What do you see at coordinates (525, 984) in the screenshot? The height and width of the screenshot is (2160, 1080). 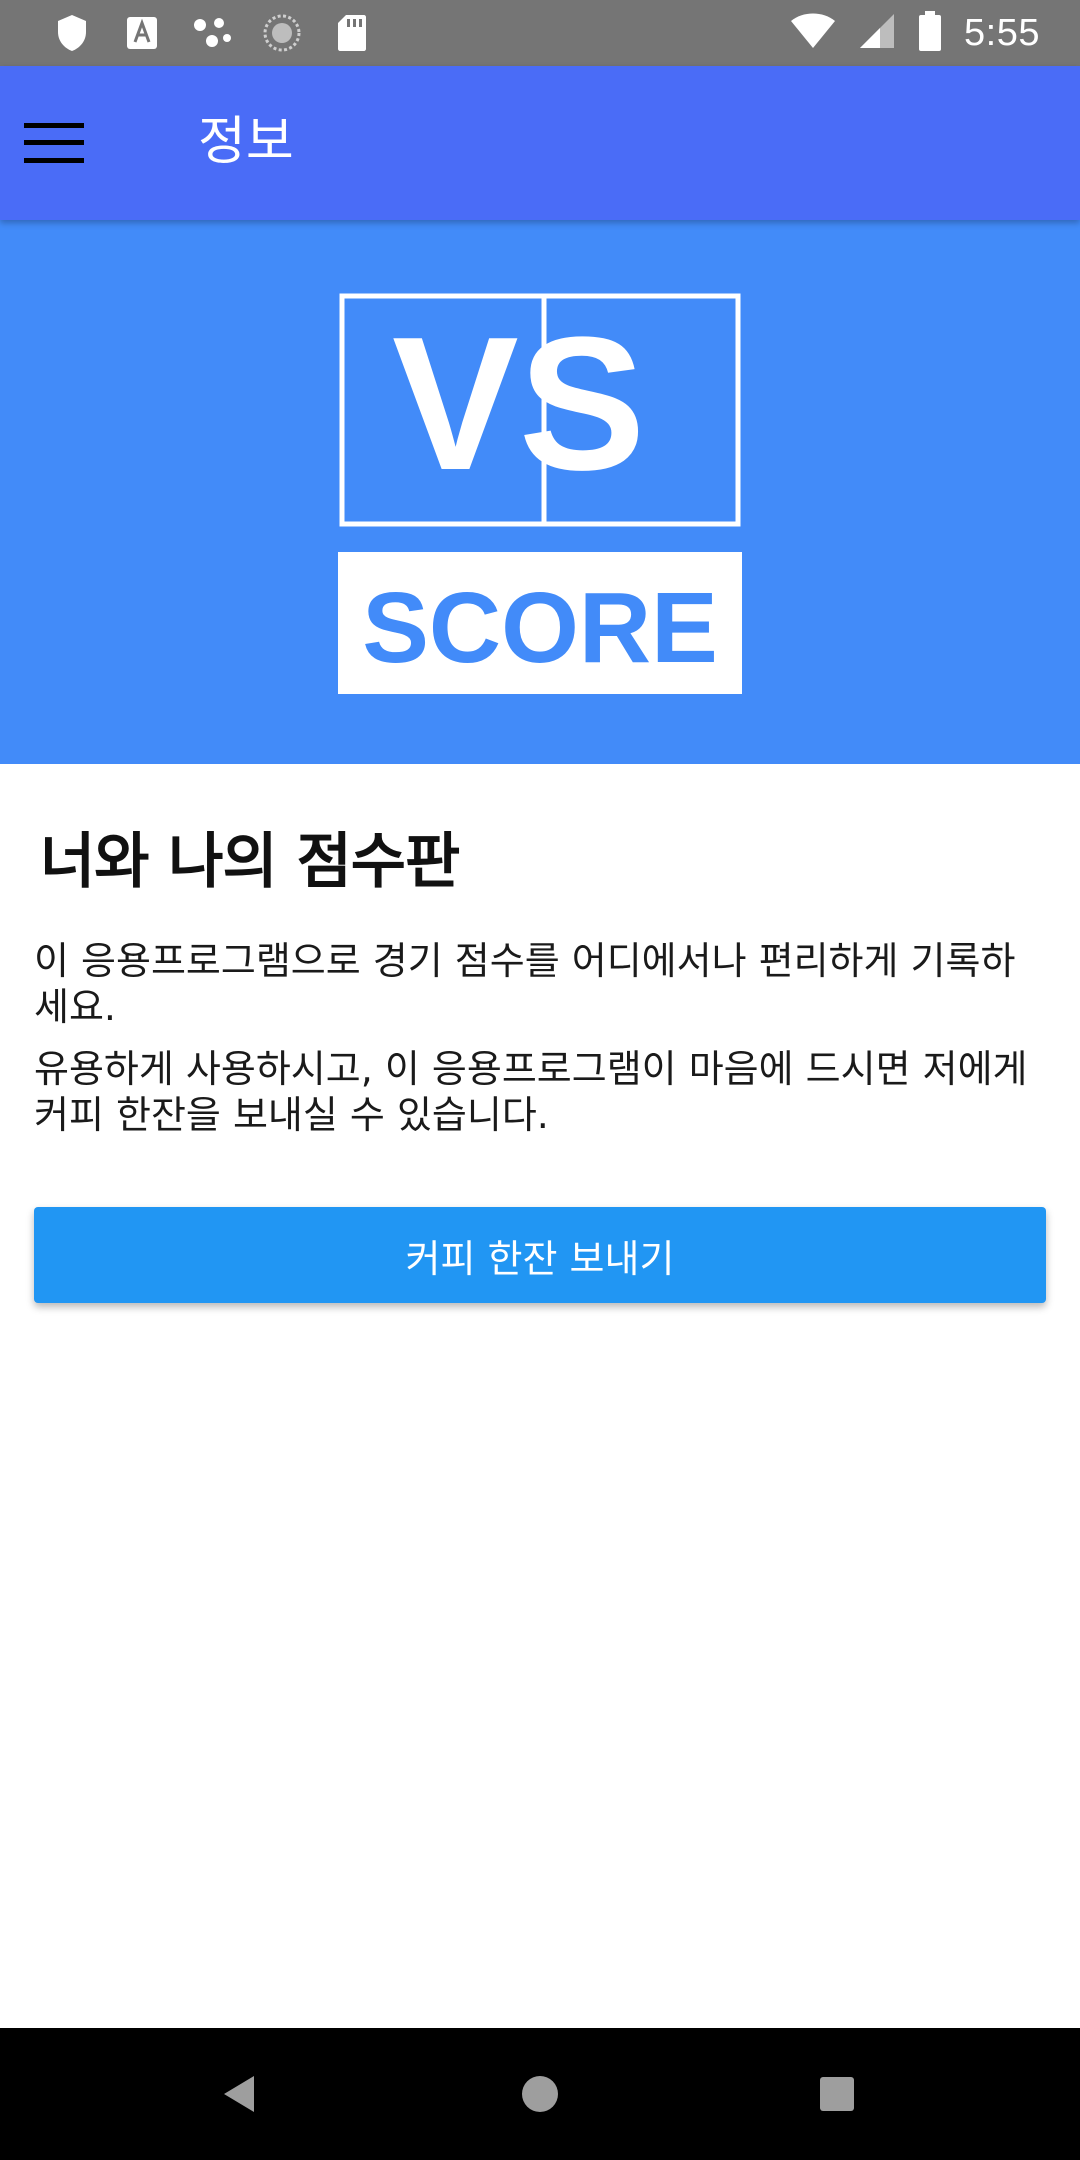 I see `description-paragraph-1: 이 응용프로그램으로 경기 점수를 어디에서나 편리하게 기록하세요.` at bounding box center [525, 984].